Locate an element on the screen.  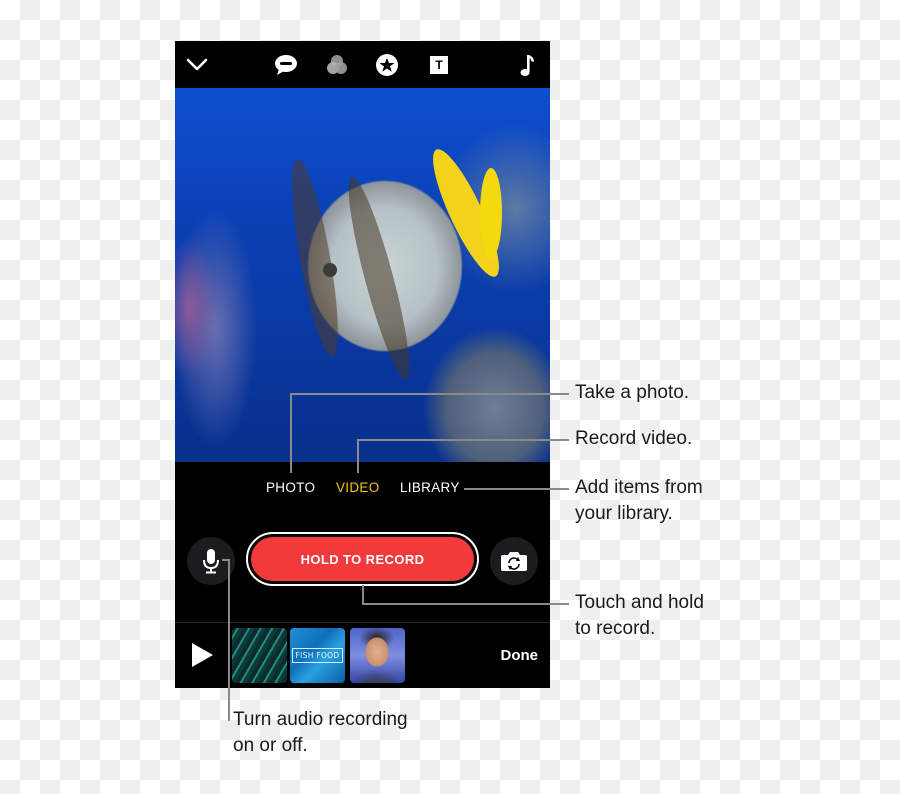
hold-to-record-button: HOLD TO RECORD is located at coordinates (362, 559).